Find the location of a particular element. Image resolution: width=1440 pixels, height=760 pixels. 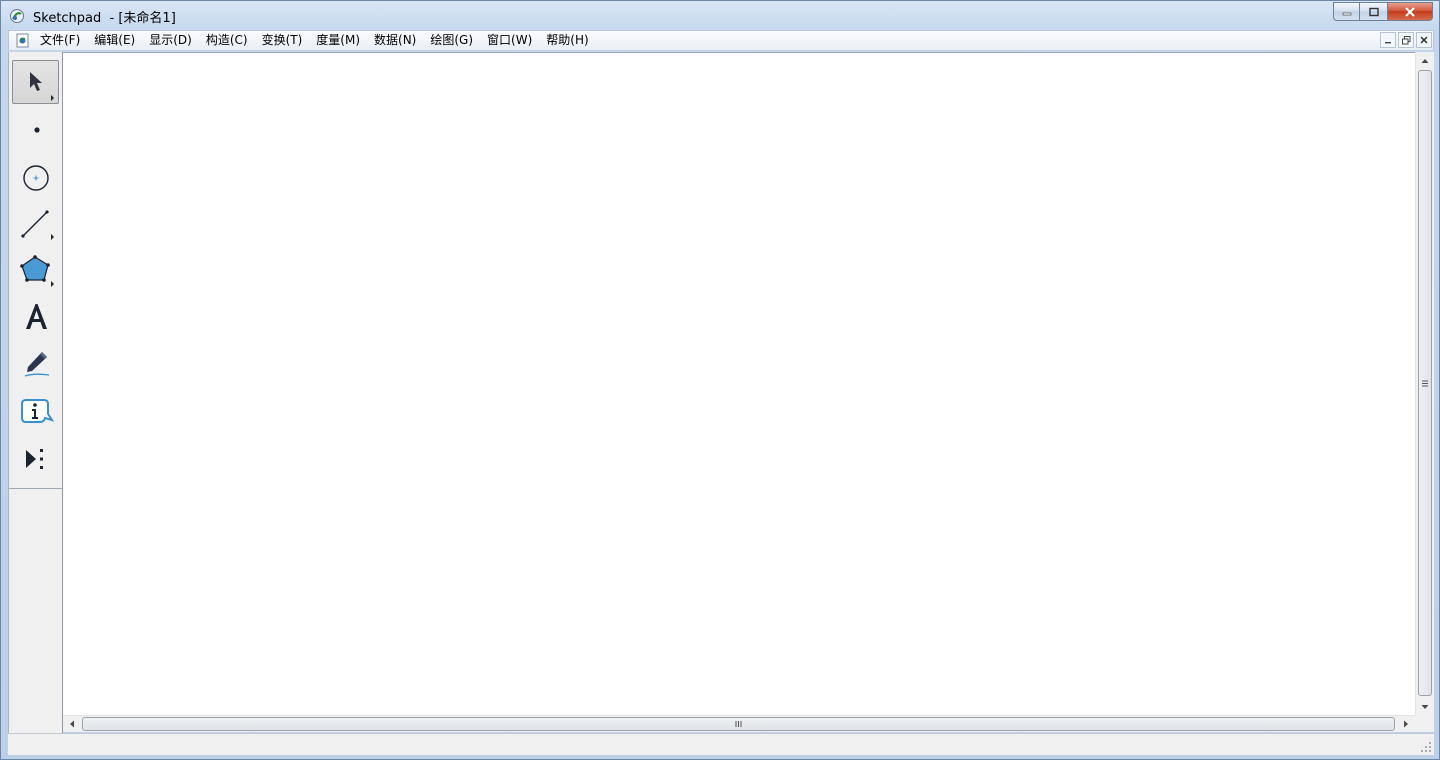

menu-transform: 变换(T) is located at coordinates (282, 40).